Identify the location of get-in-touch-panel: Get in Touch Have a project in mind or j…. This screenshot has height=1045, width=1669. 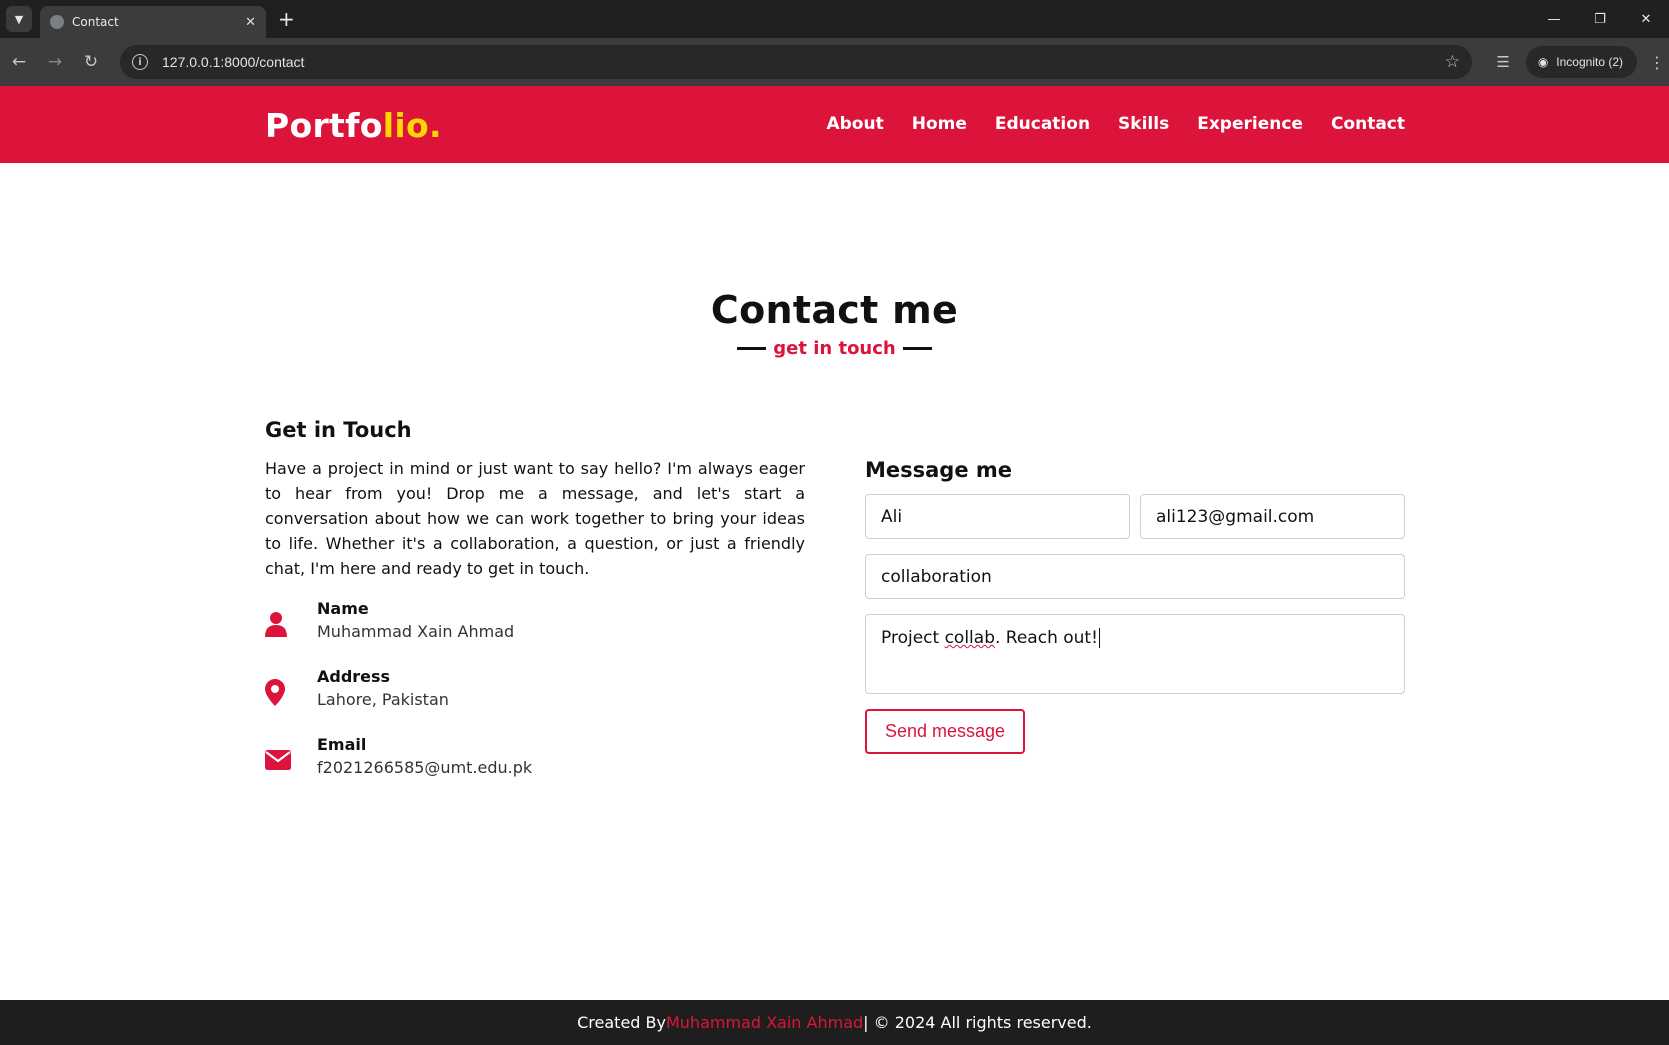
(535, 601).